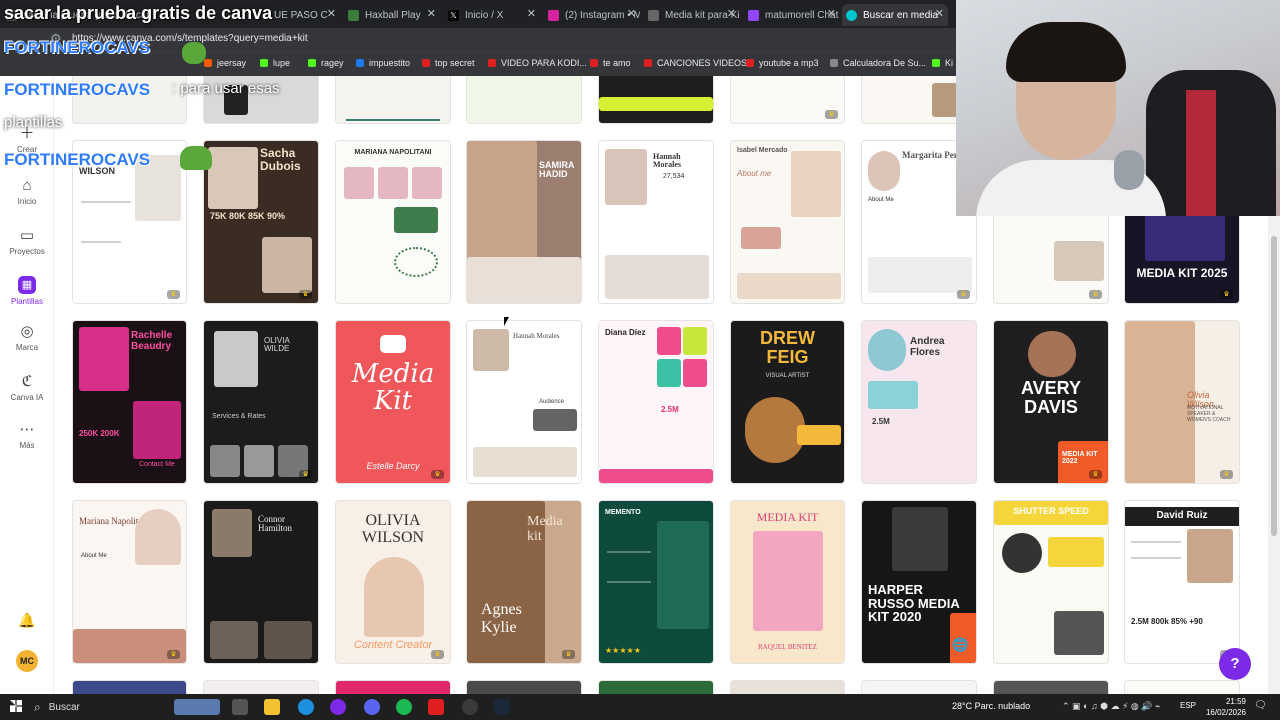 This screenshot has height=720, width=1280. Describe the element at coordinates (27, 242) in the screenshot. I see `sidebar-item-projects: ▭ Proyectos` at that location.